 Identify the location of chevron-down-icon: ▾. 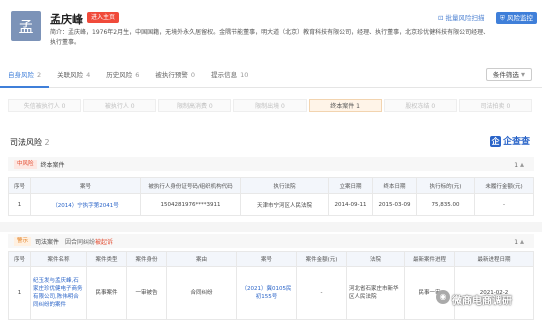
(522, 74).